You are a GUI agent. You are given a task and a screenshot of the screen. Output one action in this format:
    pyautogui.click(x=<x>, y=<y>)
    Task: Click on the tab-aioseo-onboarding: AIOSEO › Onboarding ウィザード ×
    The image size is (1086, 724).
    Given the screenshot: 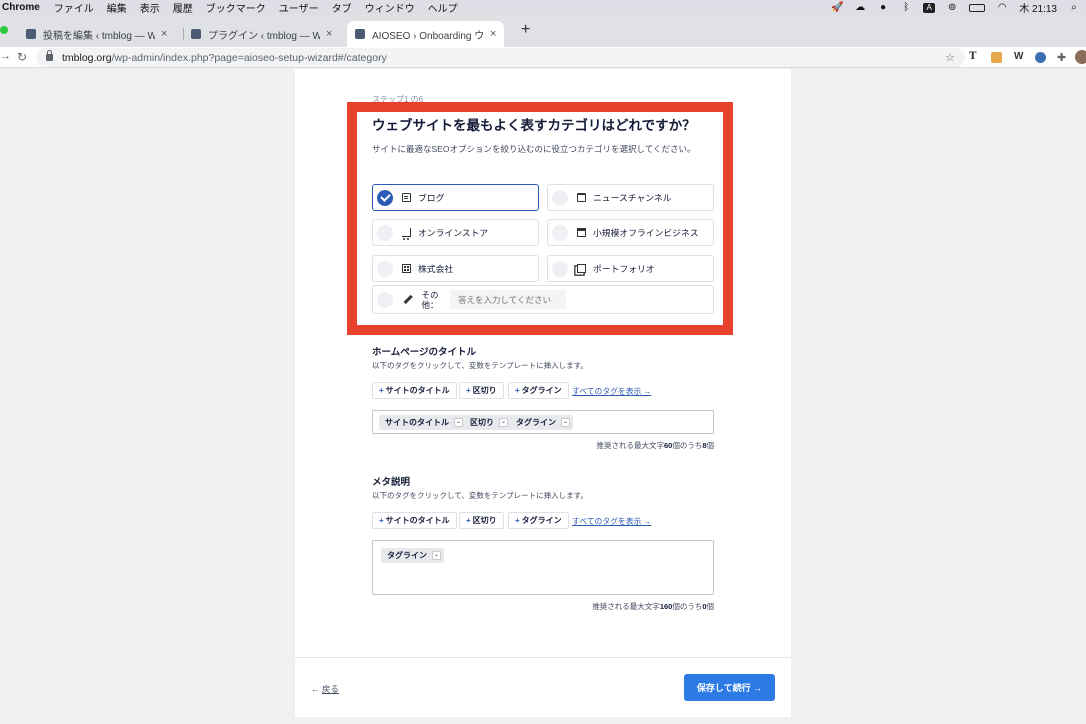 What is the action you would take?
    pyautogui.click(x=426, y=34)
    